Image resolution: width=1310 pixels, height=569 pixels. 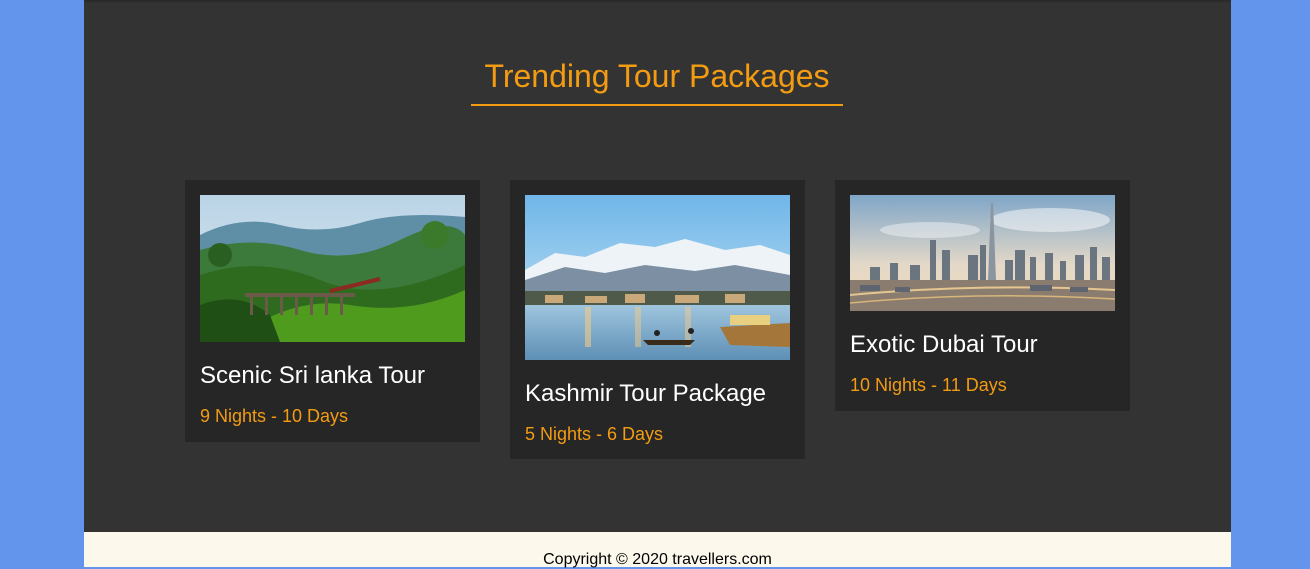 I want to click on kashmir-image, so click(x=657, y=277).